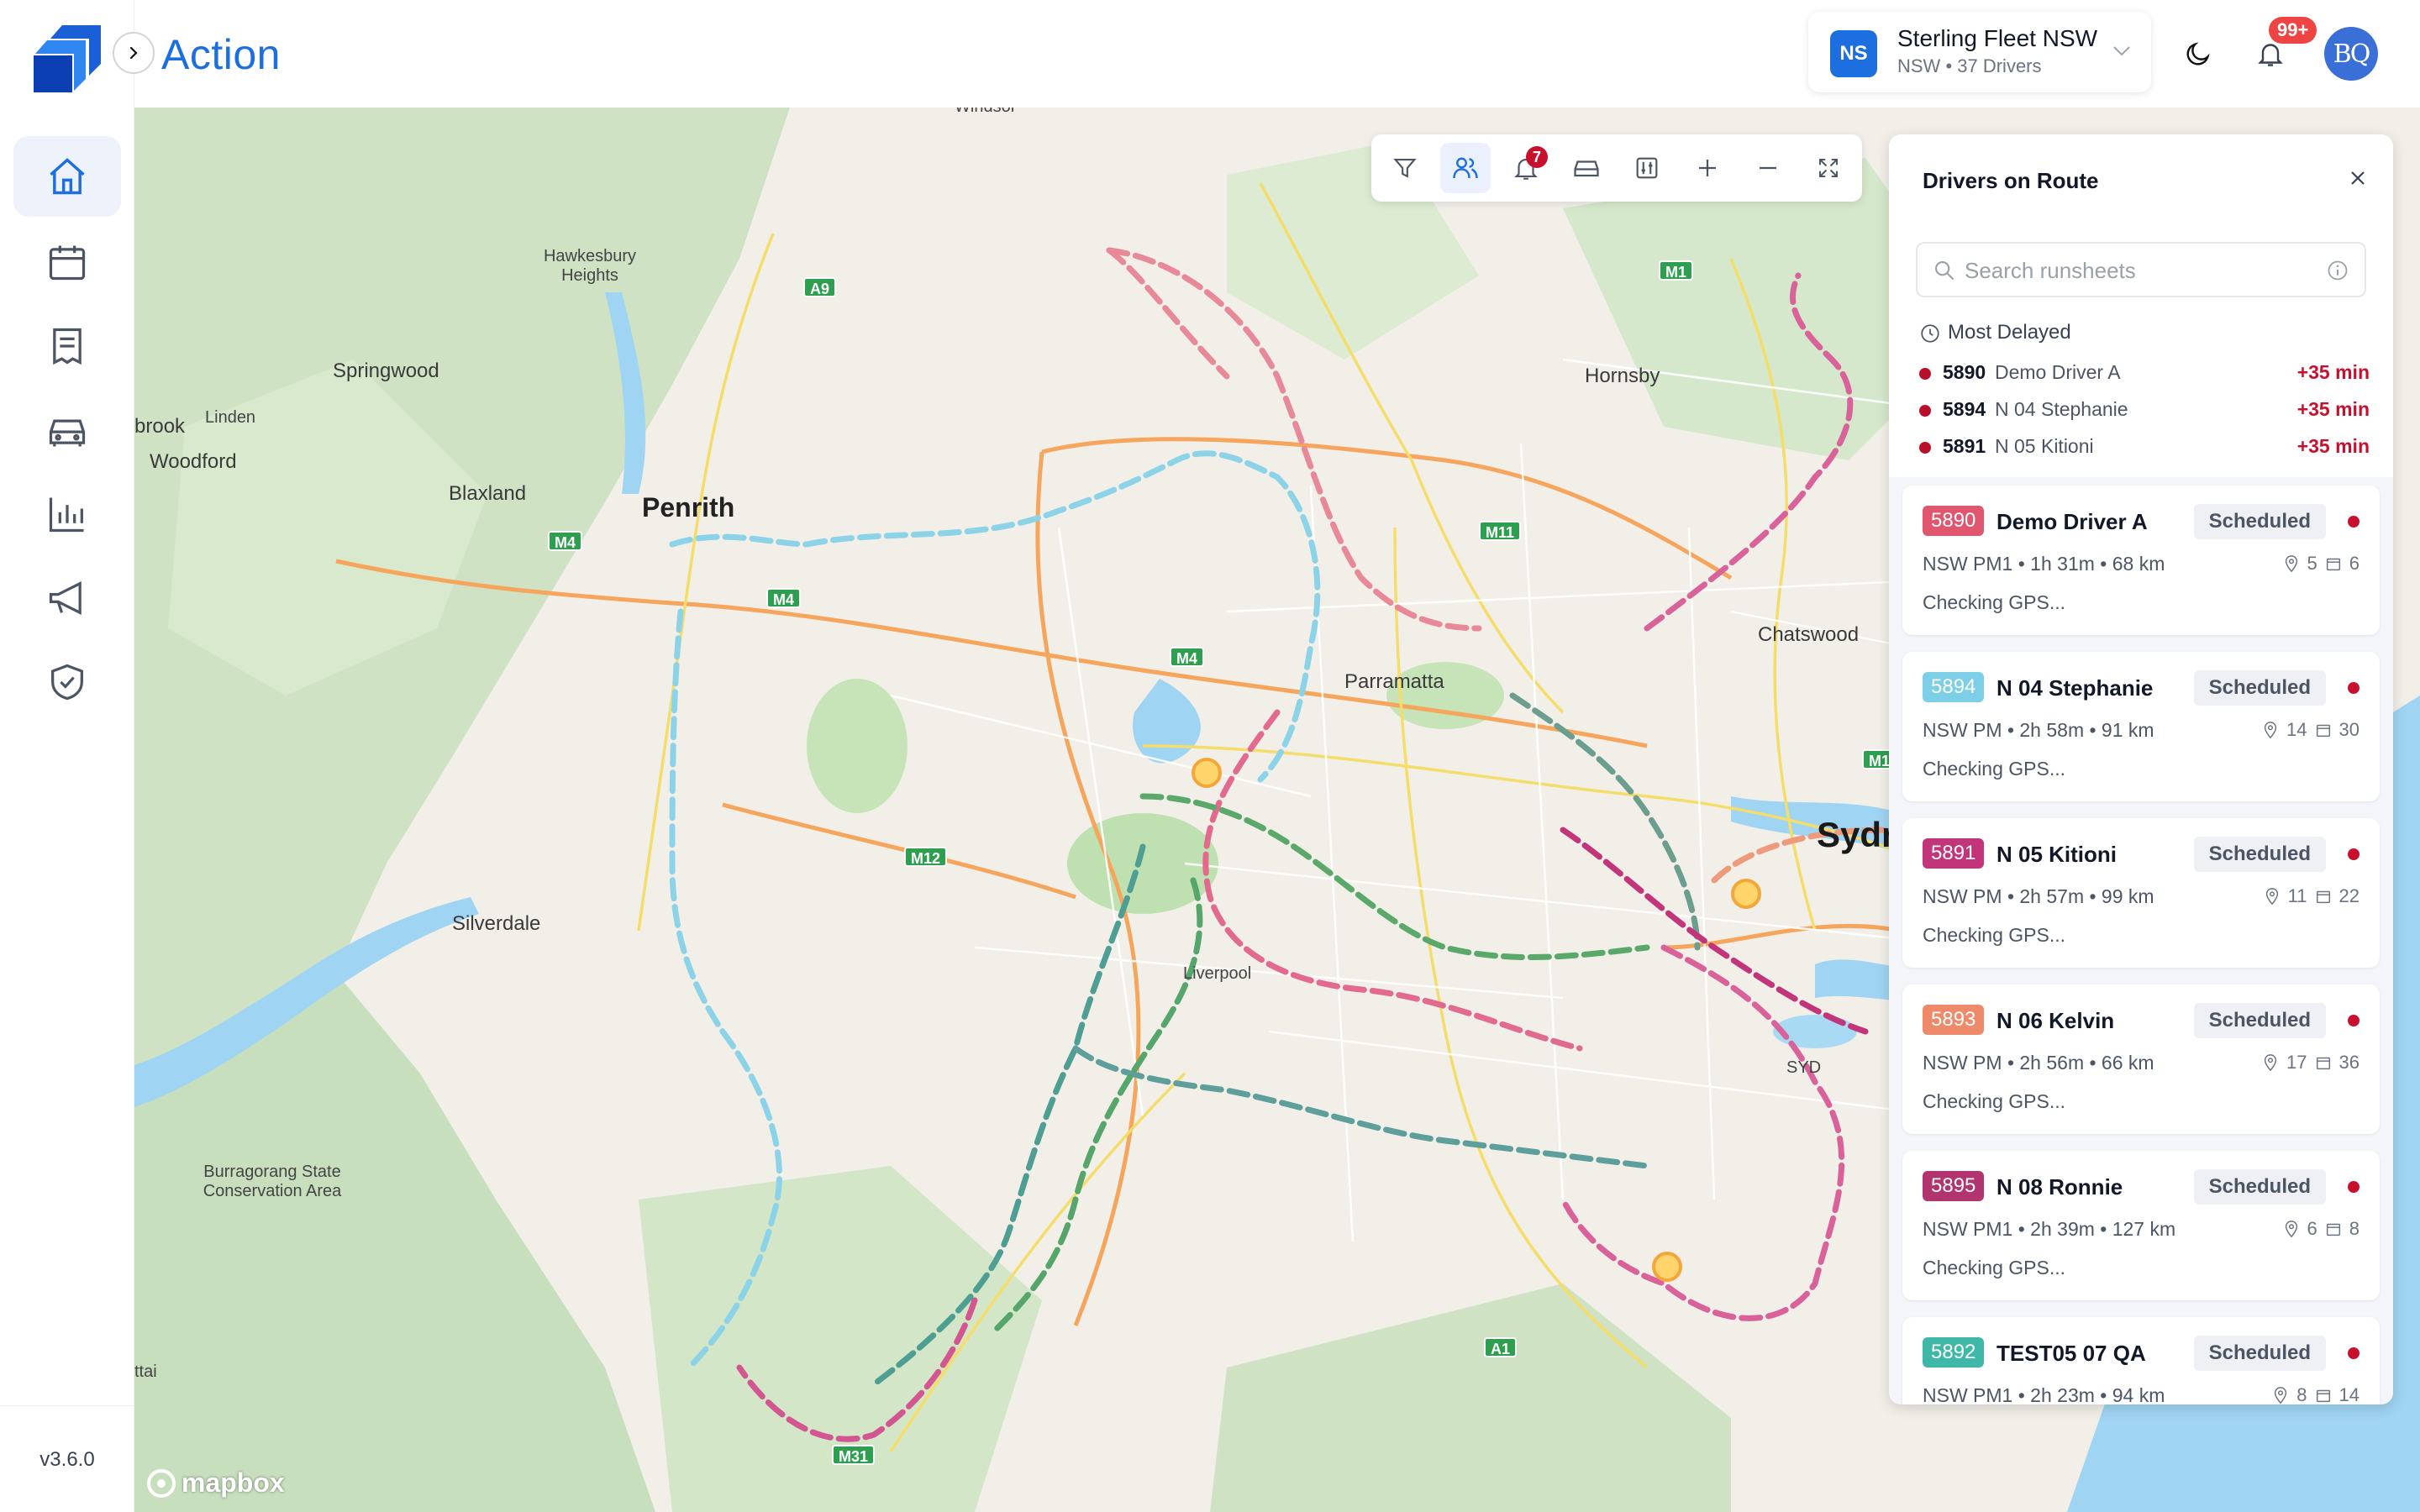 Image resolution: width=2420 pixels, height=1512 pixels. What do you see at coordinates (2145, 447) in the screenshot?
I see `delayed-row: 5891 N 05 Kitioni +35 min` at bounding box center [2145, 447].